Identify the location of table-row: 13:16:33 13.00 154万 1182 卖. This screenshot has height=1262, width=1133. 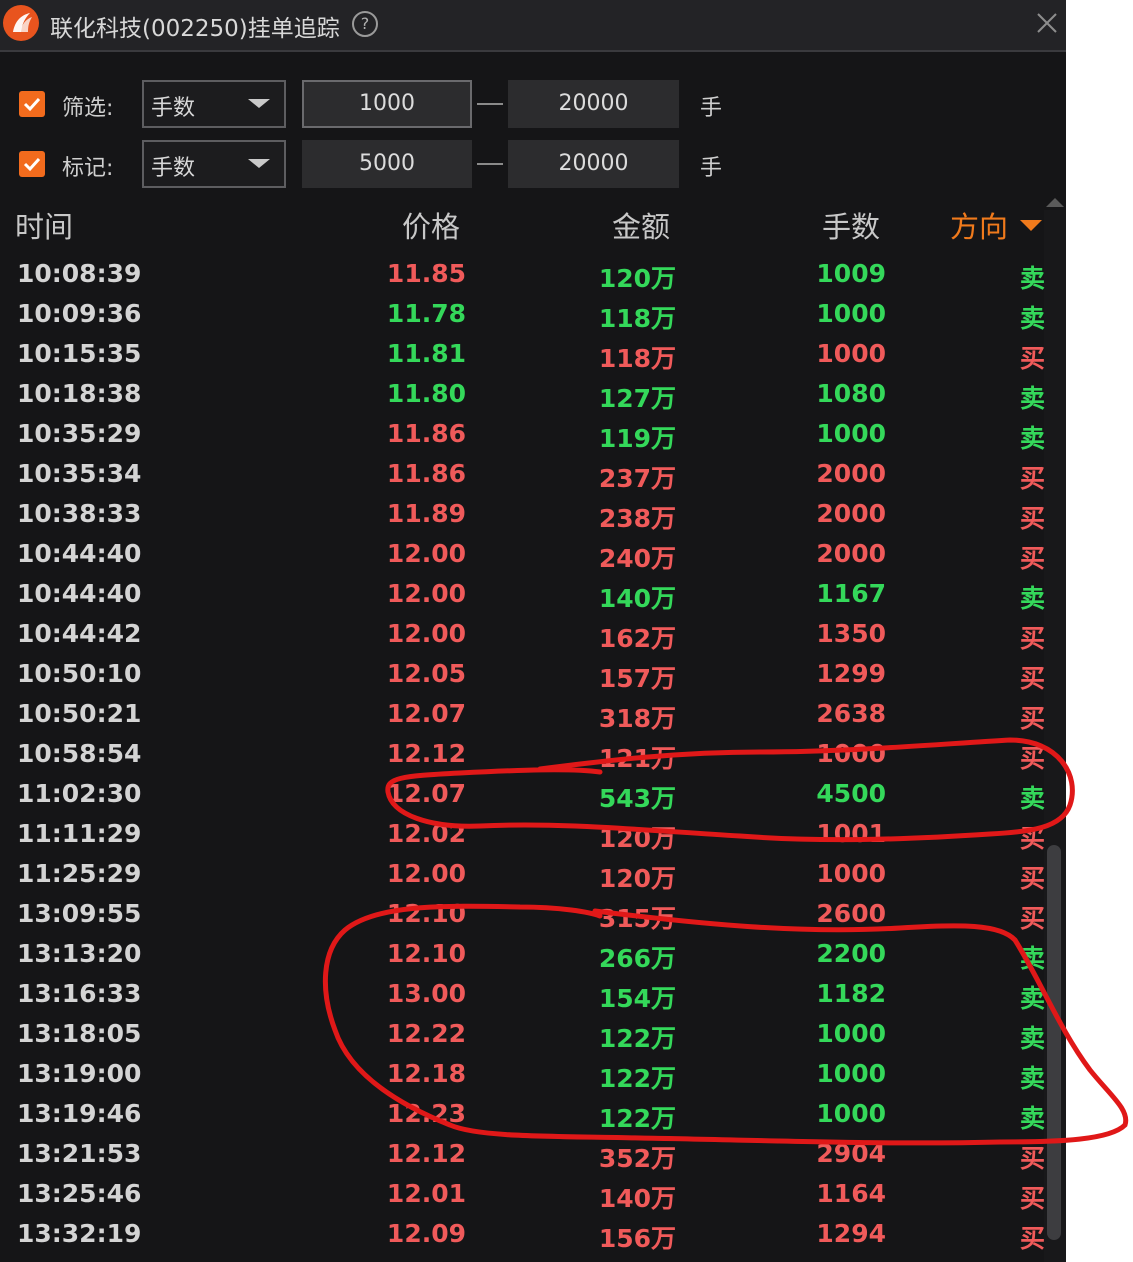
(533, 996).